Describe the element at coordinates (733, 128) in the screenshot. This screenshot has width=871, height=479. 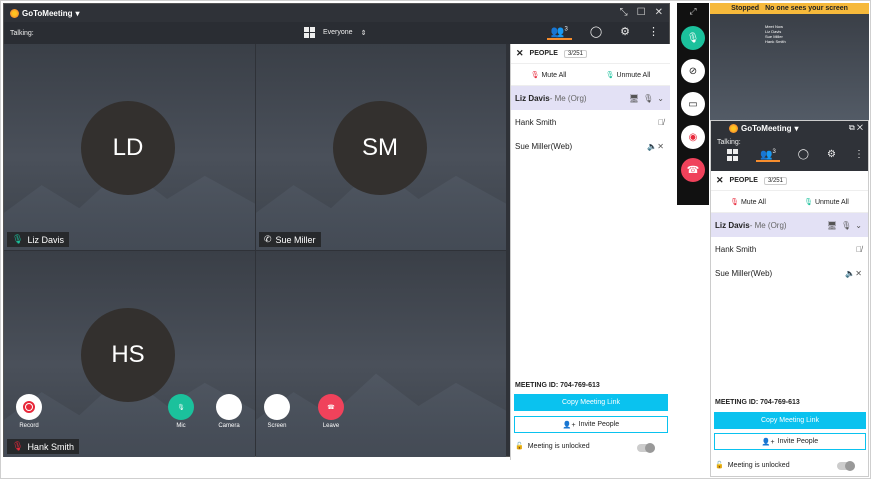
I see `goto-flower-icon` at that location.